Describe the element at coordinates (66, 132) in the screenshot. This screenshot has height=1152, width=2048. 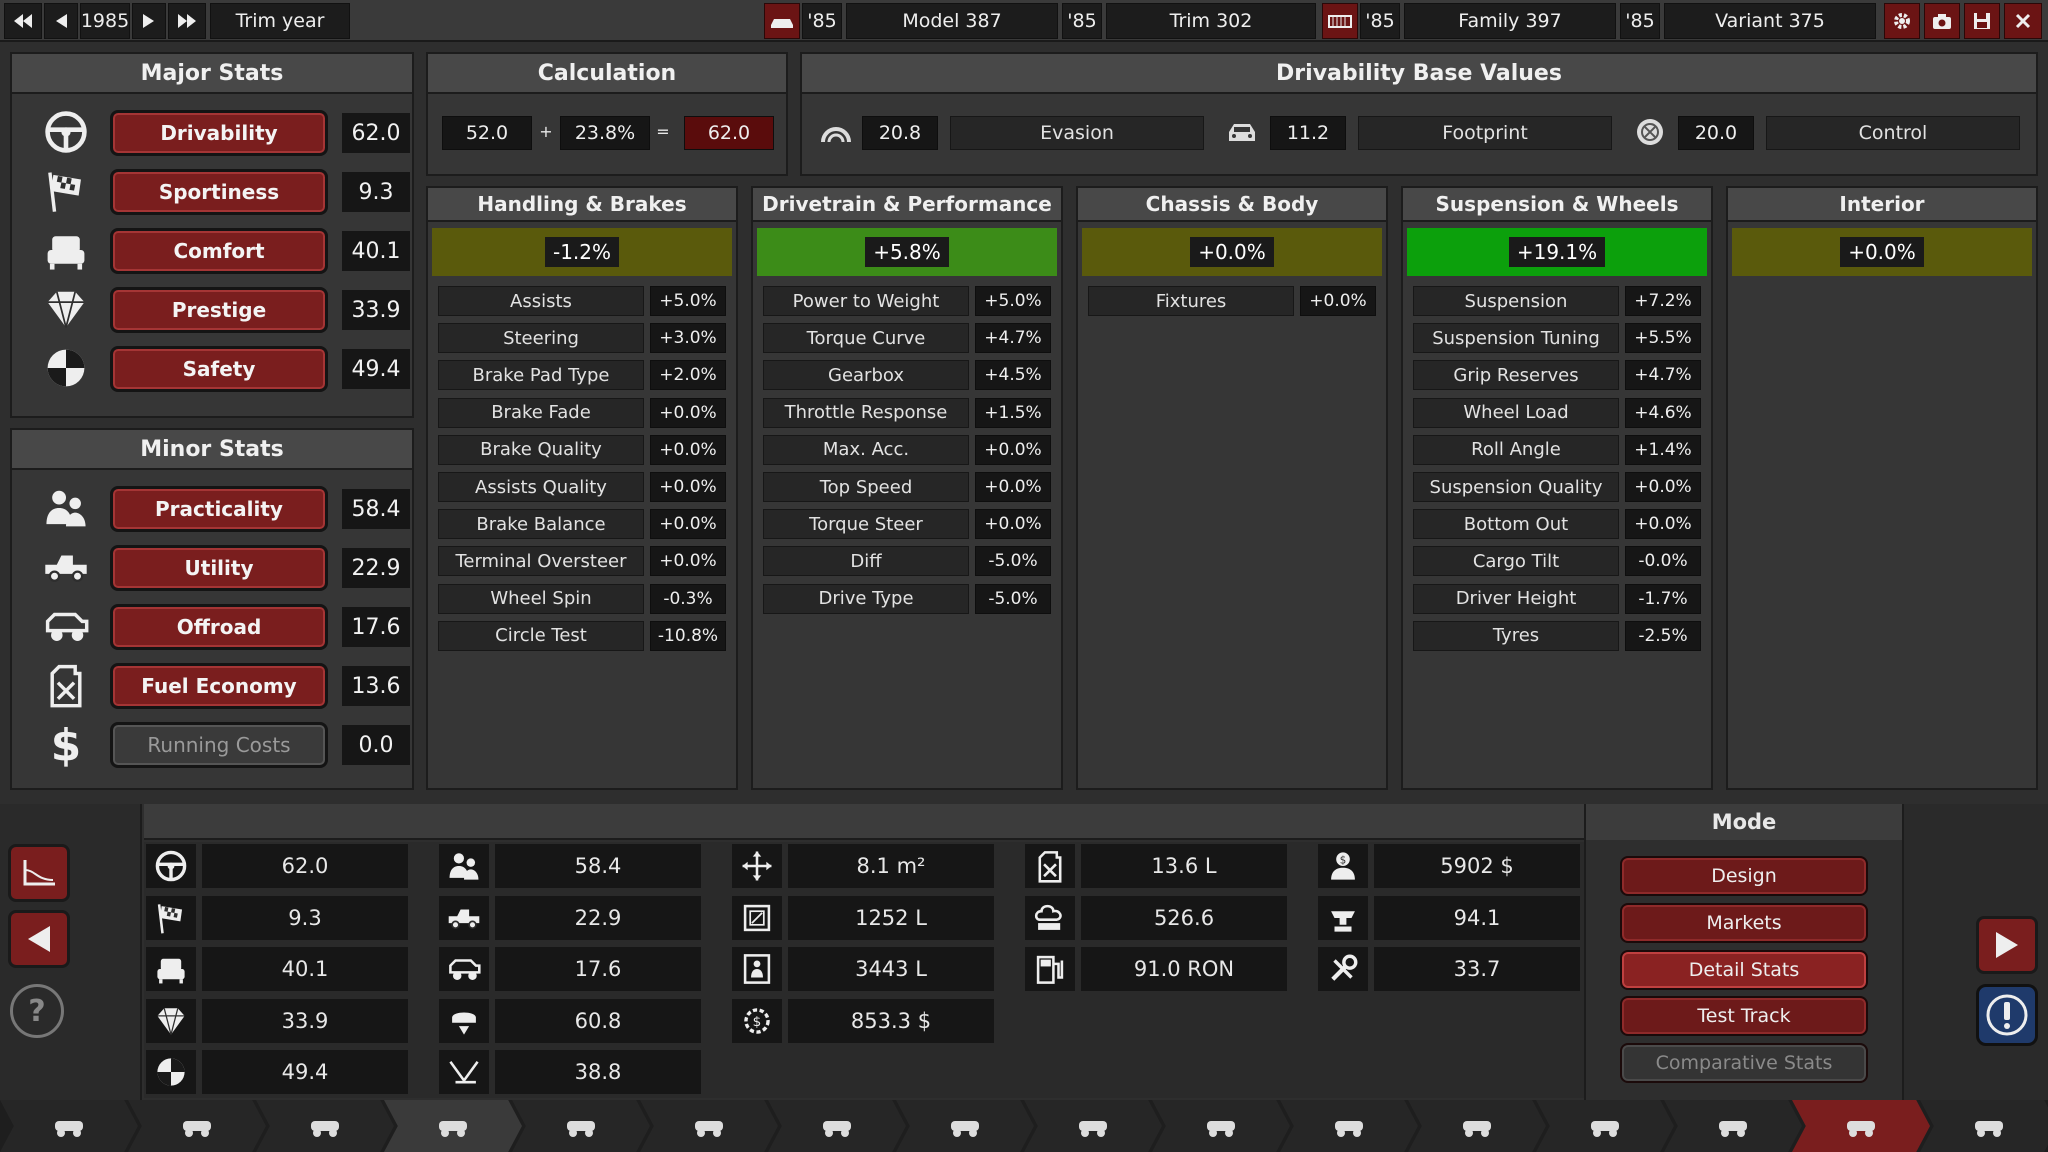
I see `steering-wheel-icon` at that location.